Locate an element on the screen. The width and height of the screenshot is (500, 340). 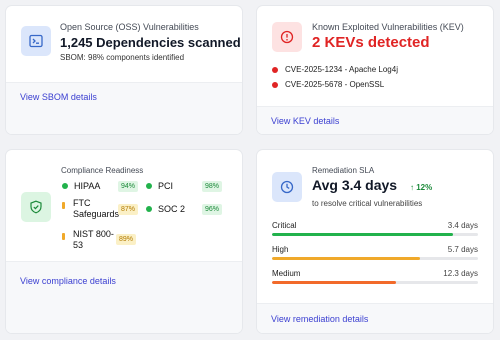
terminal-icon is located at coordinates (36, 41).